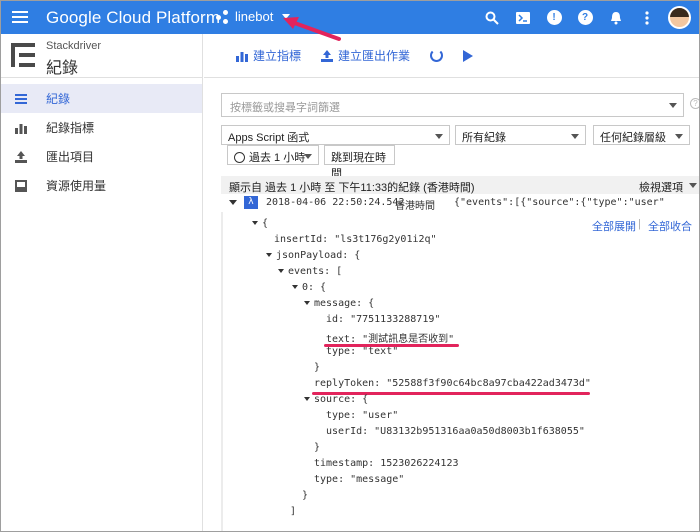  What do you see at coordinates (344, 303) in the screenshot?
I see `json-text: message: {` at bounding box center [344, 303].